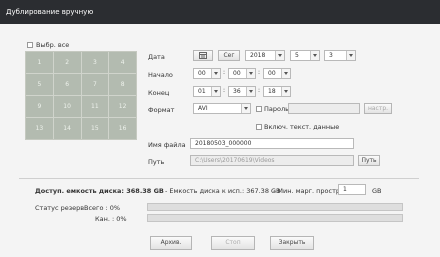 The height and width of the screenshot is (257, 440). What do you see at coordinates (207, 73) in the screenshot?
I see `start-hour-select: 00` at bounding box center [207, 73].